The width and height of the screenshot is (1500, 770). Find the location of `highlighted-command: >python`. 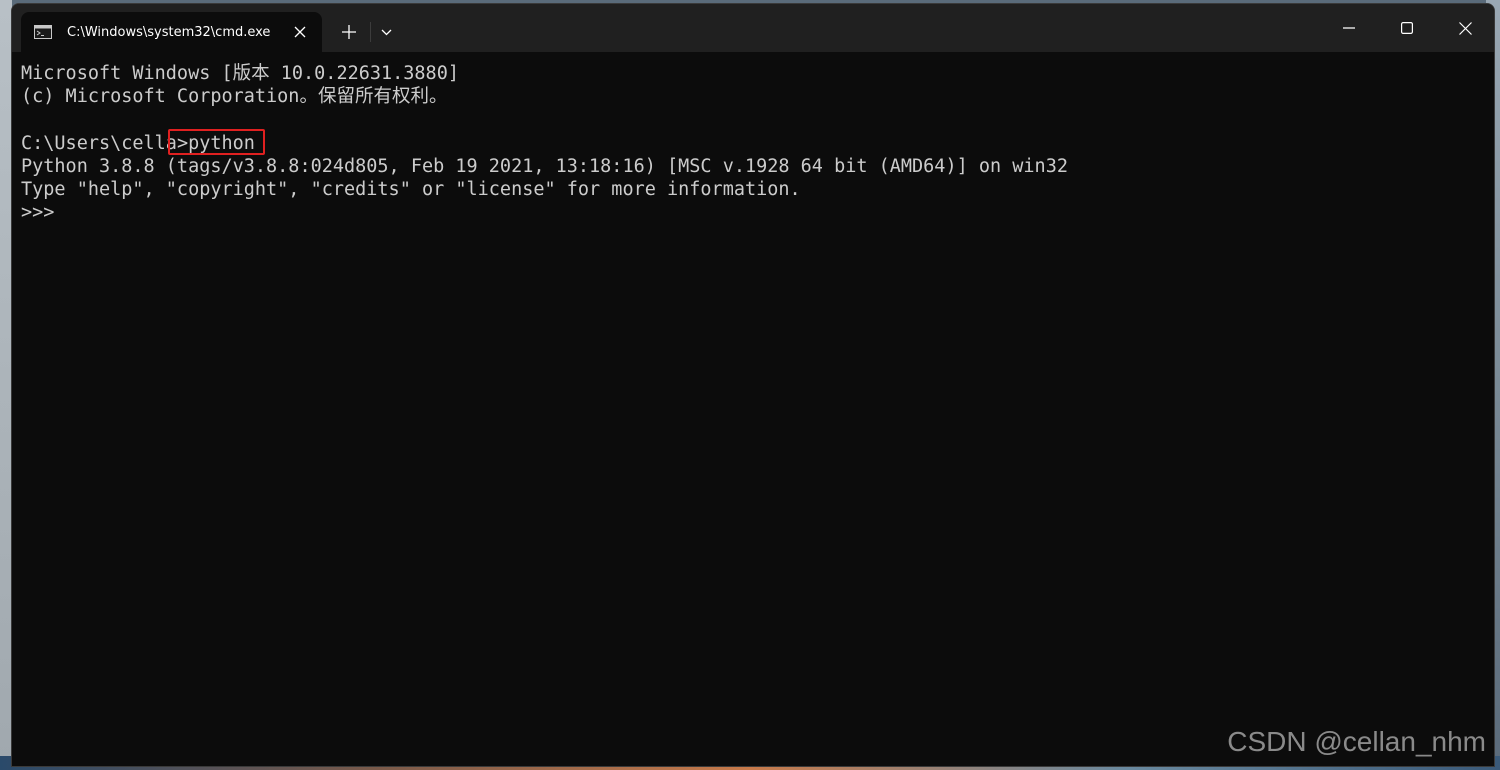

highlighted-command: >python is located at coordinates (216, 141).